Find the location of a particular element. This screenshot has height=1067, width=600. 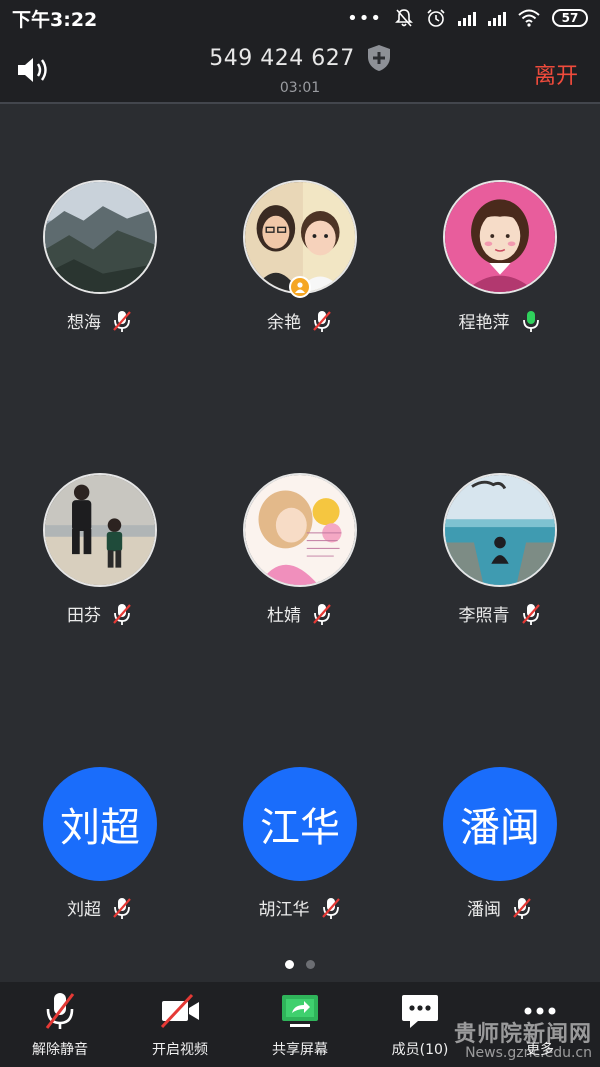

participant-tile: 潘闽 潘闽 is located at coordinates (500, 847).